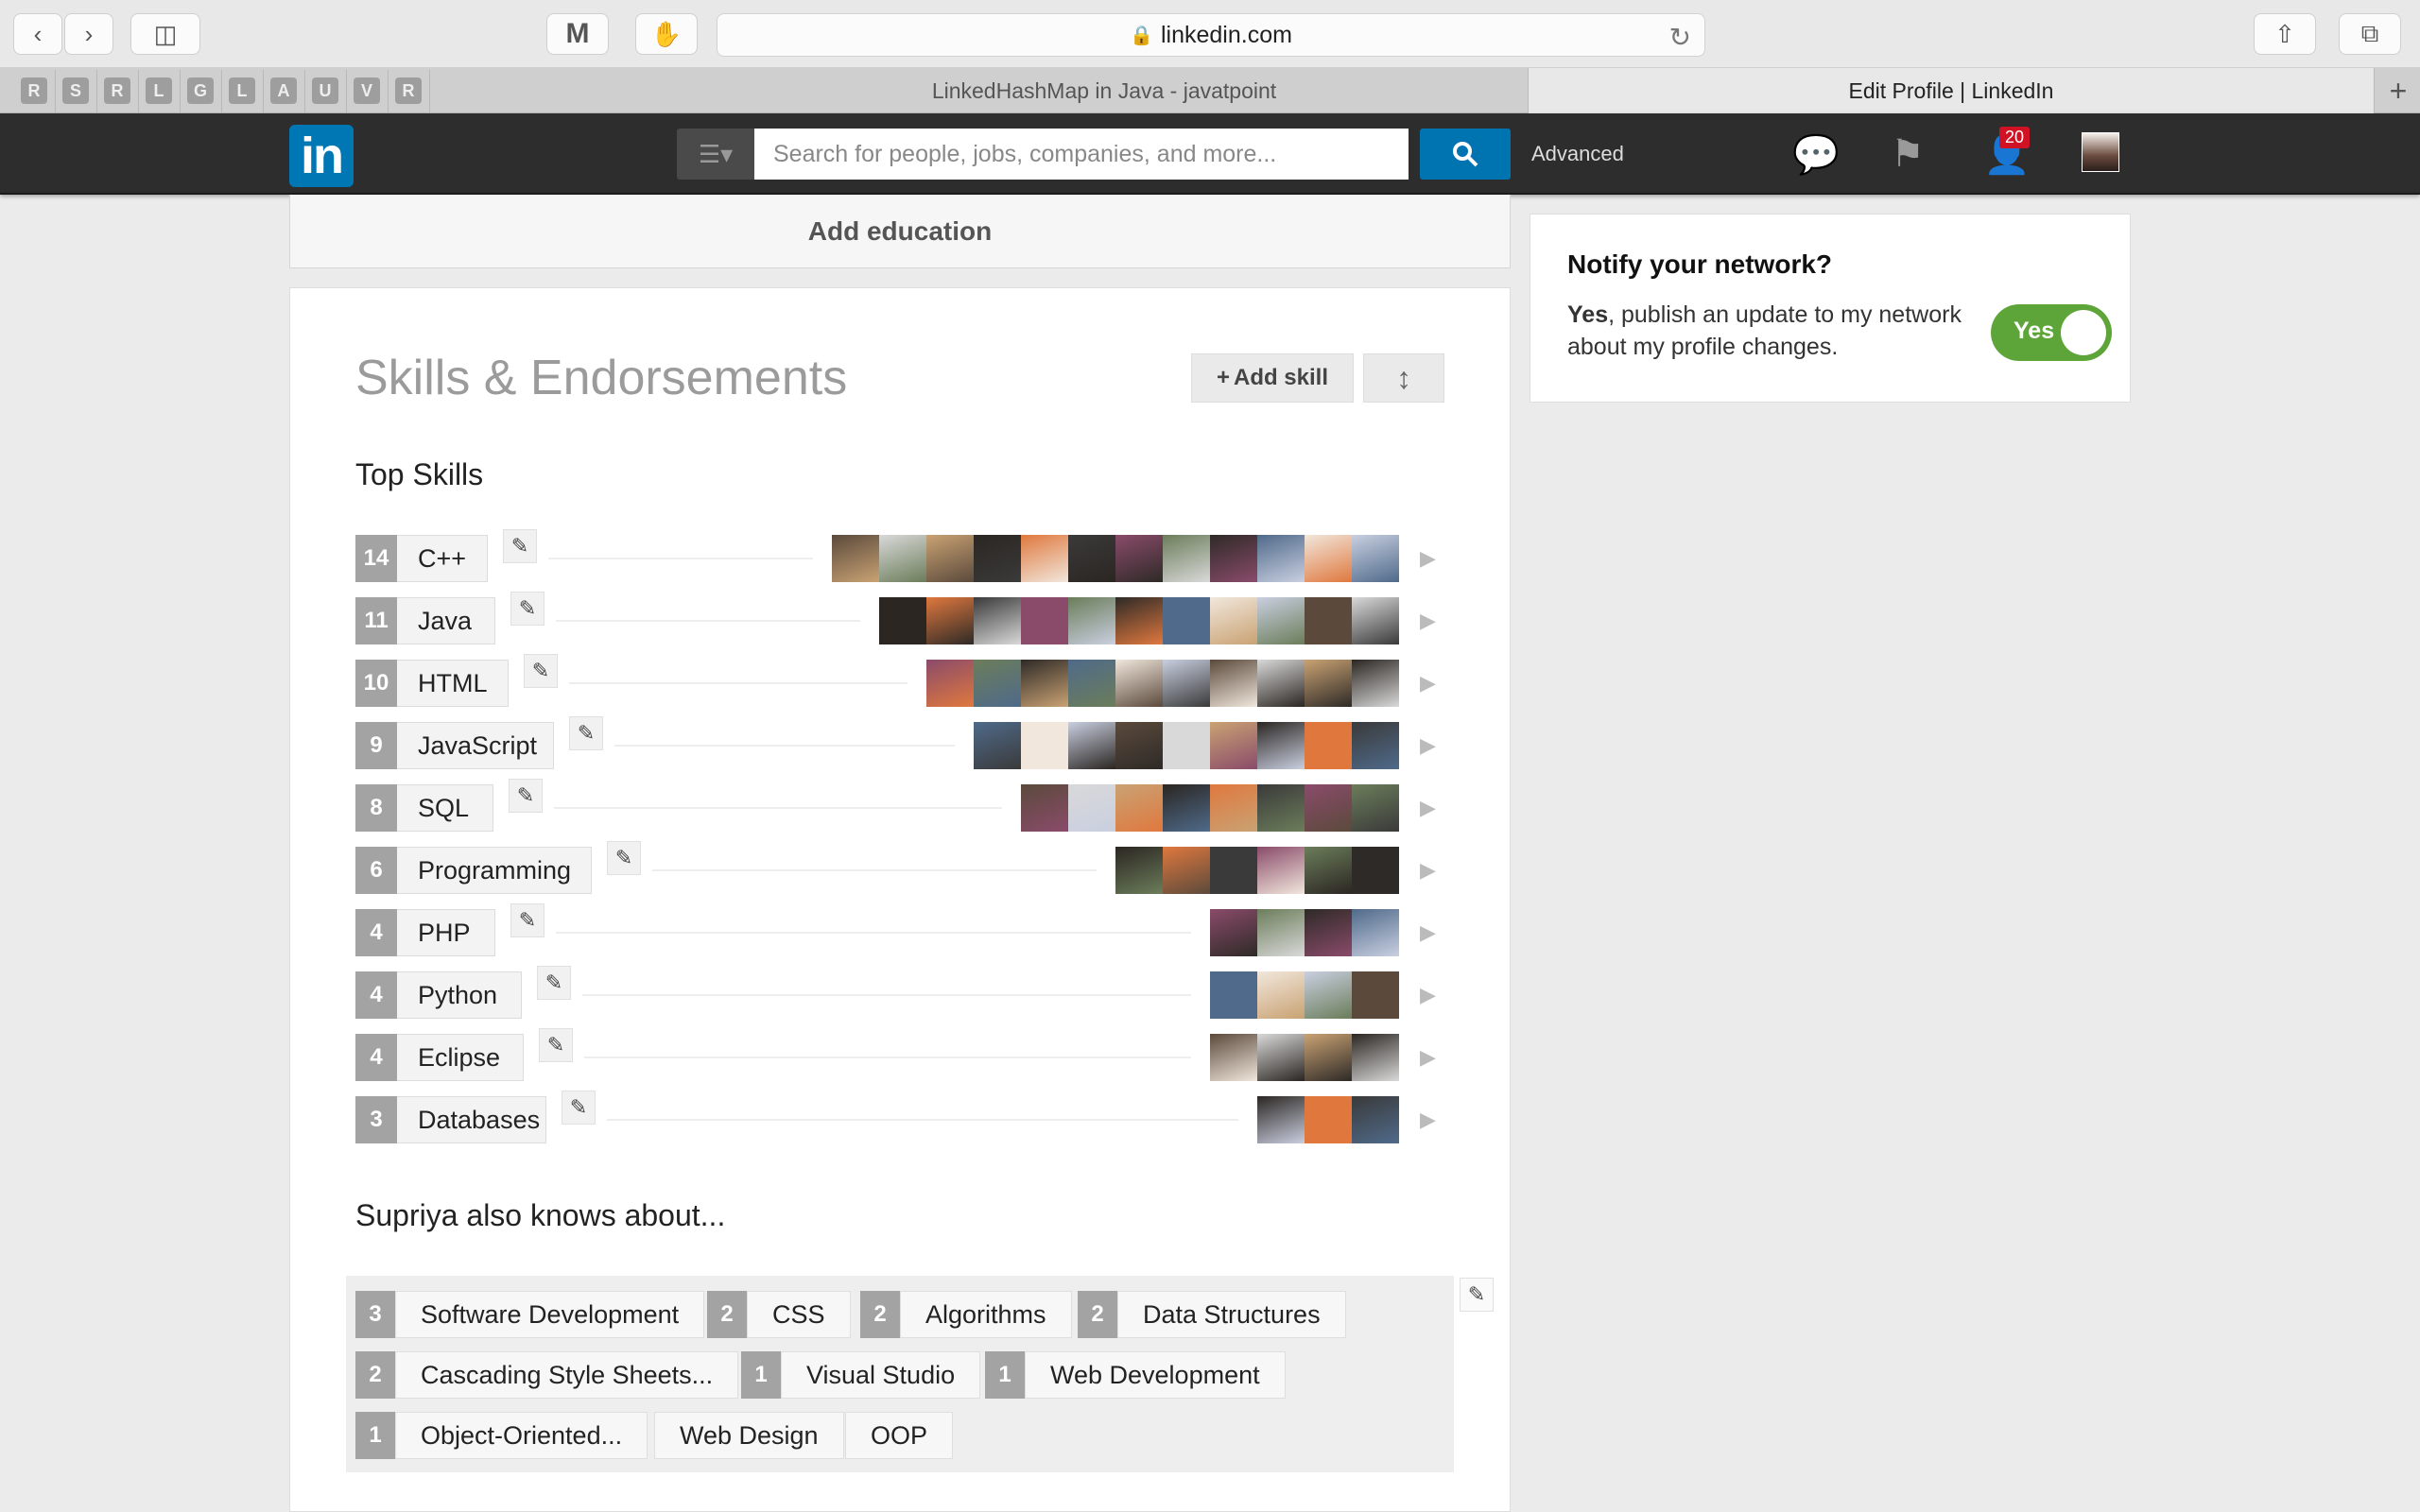 This screenshot has width=2420, height=1512. I want to click on tabs-overview-icon: ⧉, so click(2370, 34).